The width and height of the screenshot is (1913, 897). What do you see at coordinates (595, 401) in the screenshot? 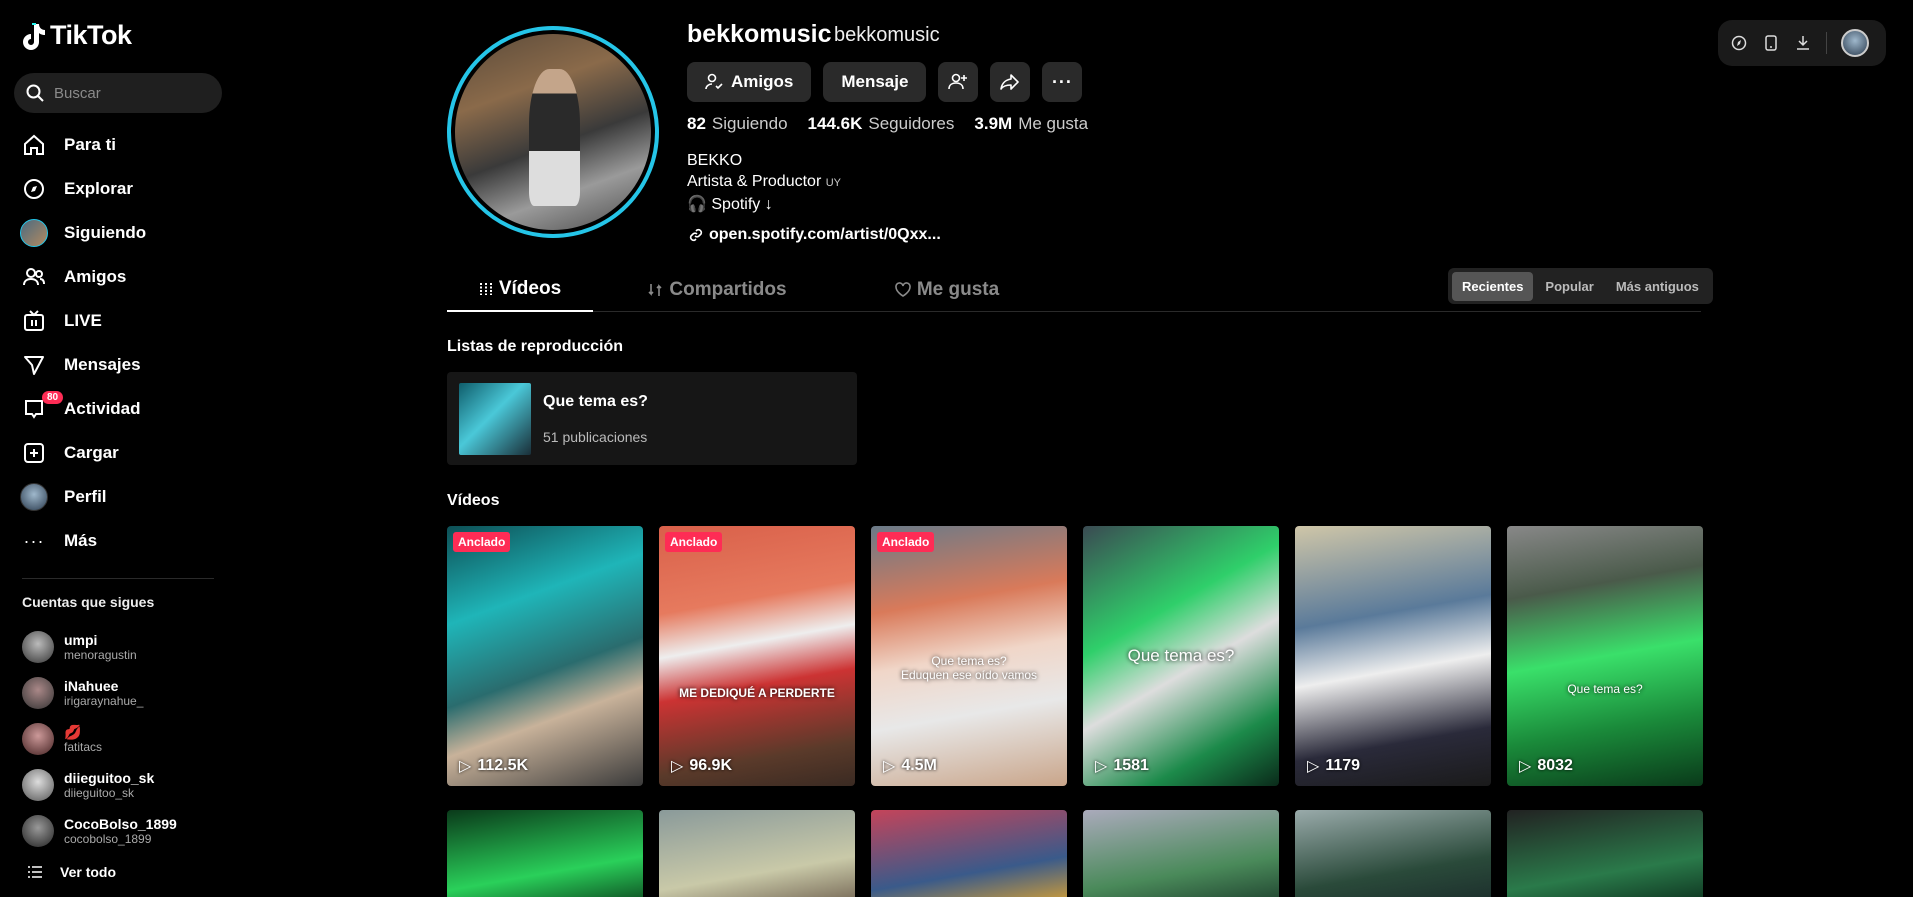
I see `playlist-title: Que tema es?` at bounding box center [595, 401].